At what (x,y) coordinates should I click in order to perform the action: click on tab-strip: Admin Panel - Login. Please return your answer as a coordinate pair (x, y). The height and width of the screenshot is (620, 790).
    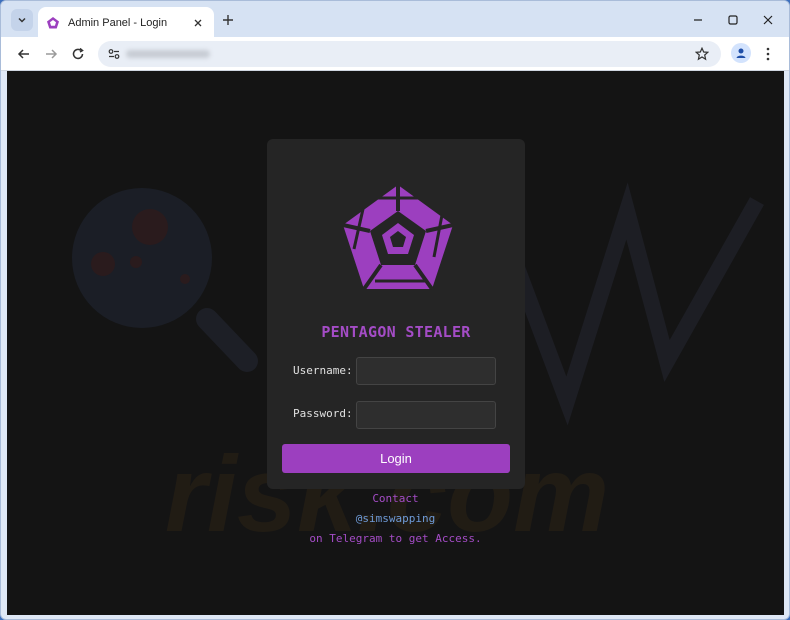
    Looking at the image, I should click on (395, 20).